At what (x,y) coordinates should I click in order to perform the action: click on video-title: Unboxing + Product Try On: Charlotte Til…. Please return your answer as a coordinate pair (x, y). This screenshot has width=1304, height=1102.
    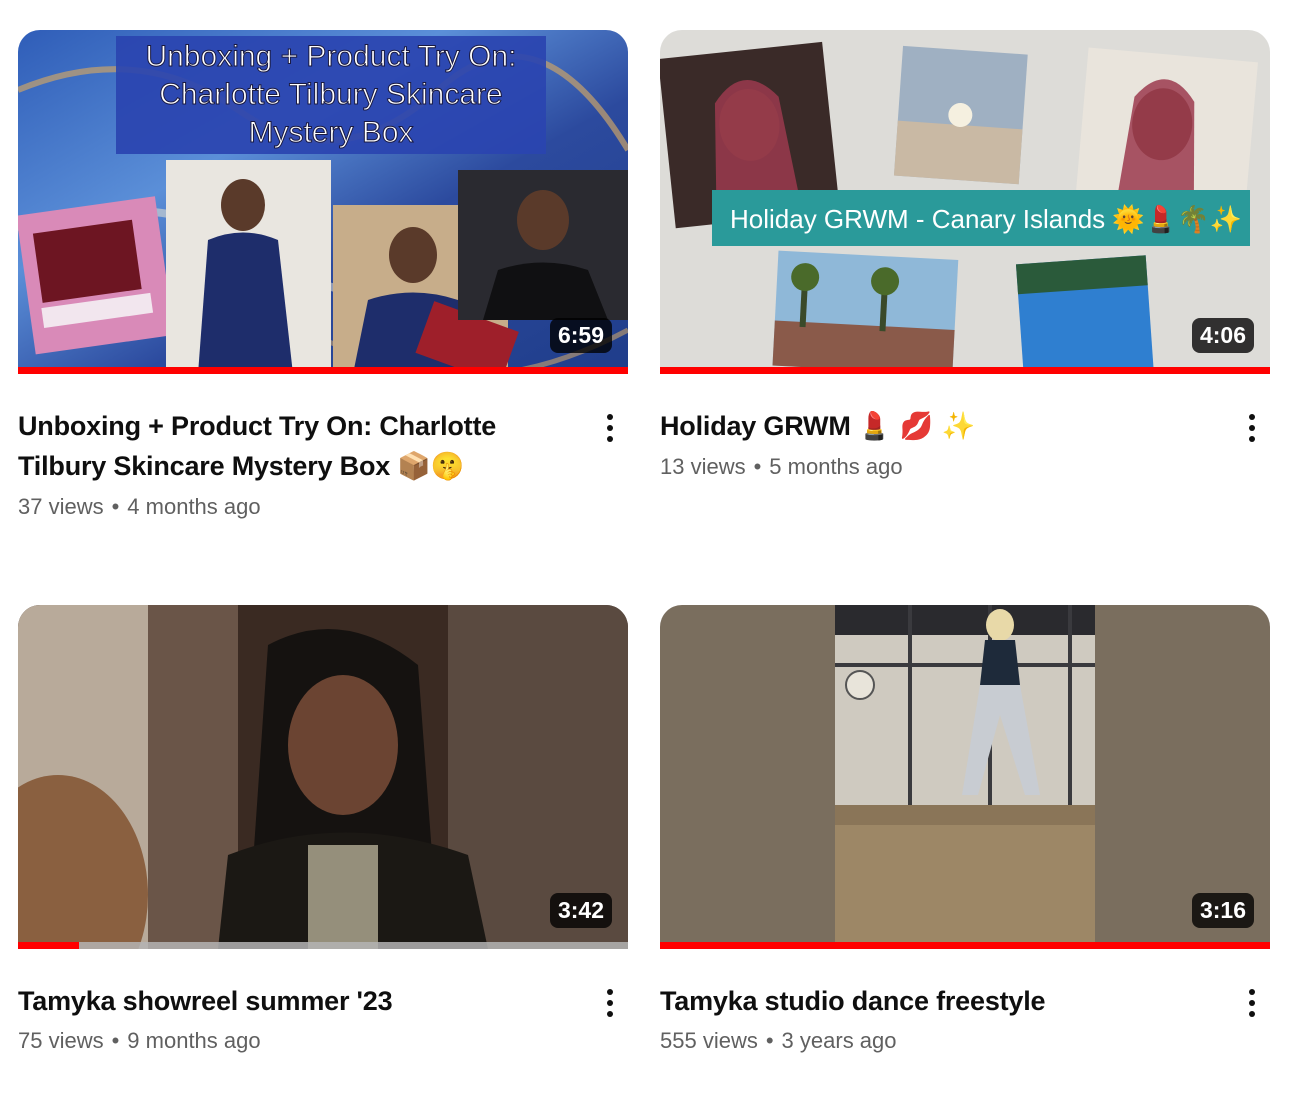
    Looking at the image, I should click on (295, 446).